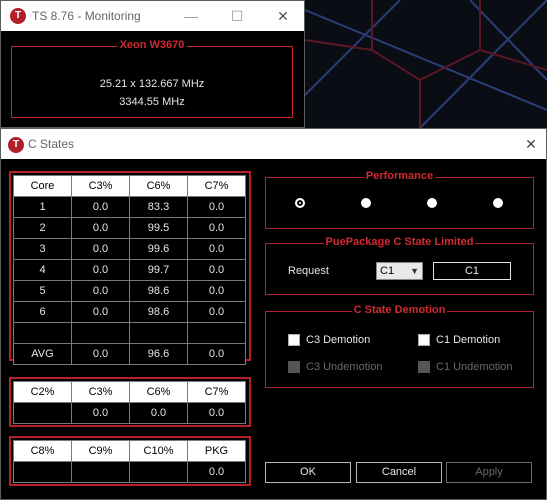  Describe the element at coordinates (338, 340) in the screenshot. I see `c3-demotion-label: C3 Demotion` at that location.